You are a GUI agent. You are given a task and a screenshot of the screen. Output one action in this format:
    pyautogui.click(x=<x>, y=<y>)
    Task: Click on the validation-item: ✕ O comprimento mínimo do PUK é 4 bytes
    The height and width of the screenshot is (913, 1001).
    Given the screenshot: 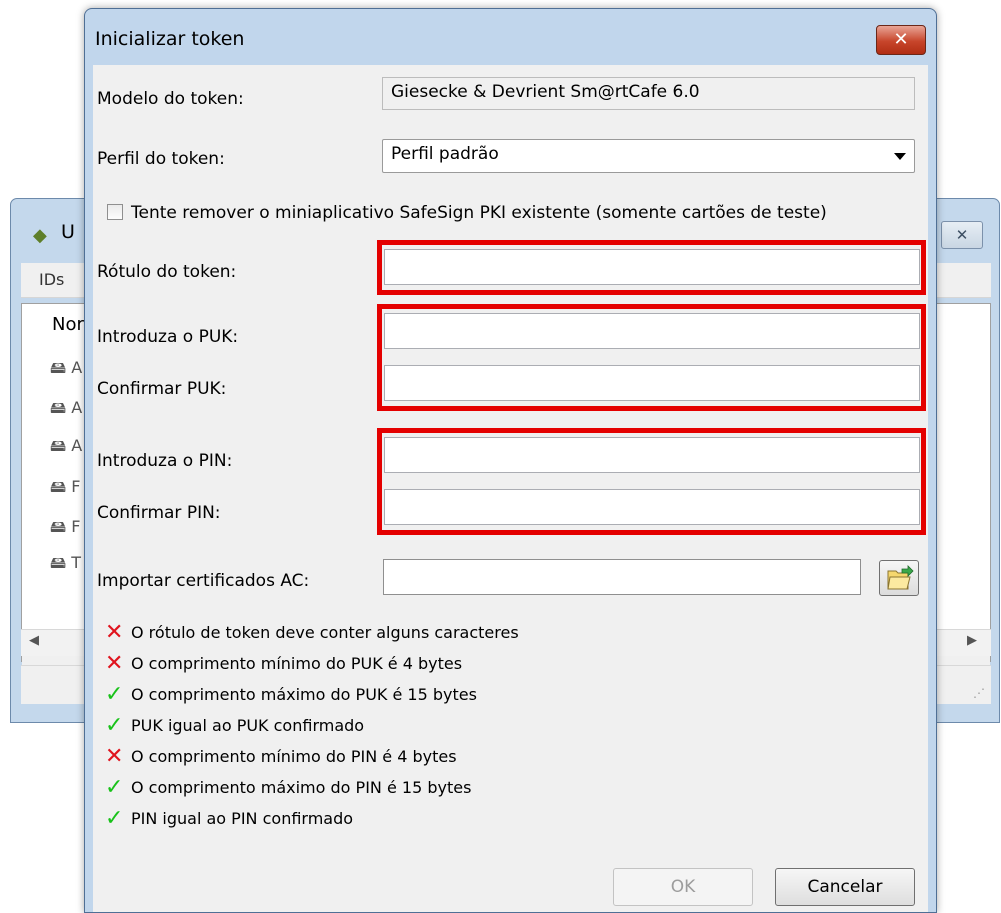 What is the action you would take?
    pyautogui.click(x=284, y=663)
    